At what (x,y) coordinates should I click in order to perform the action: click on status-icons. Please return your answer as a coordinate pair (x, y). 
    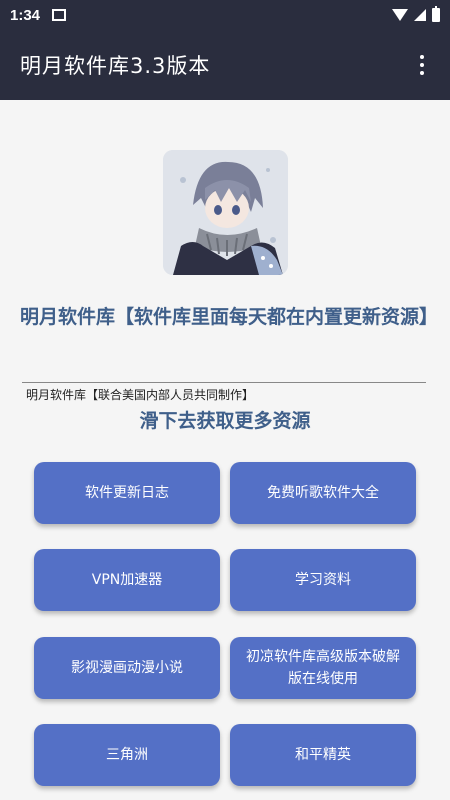
    Looking at the image, I should click on (416, 14).